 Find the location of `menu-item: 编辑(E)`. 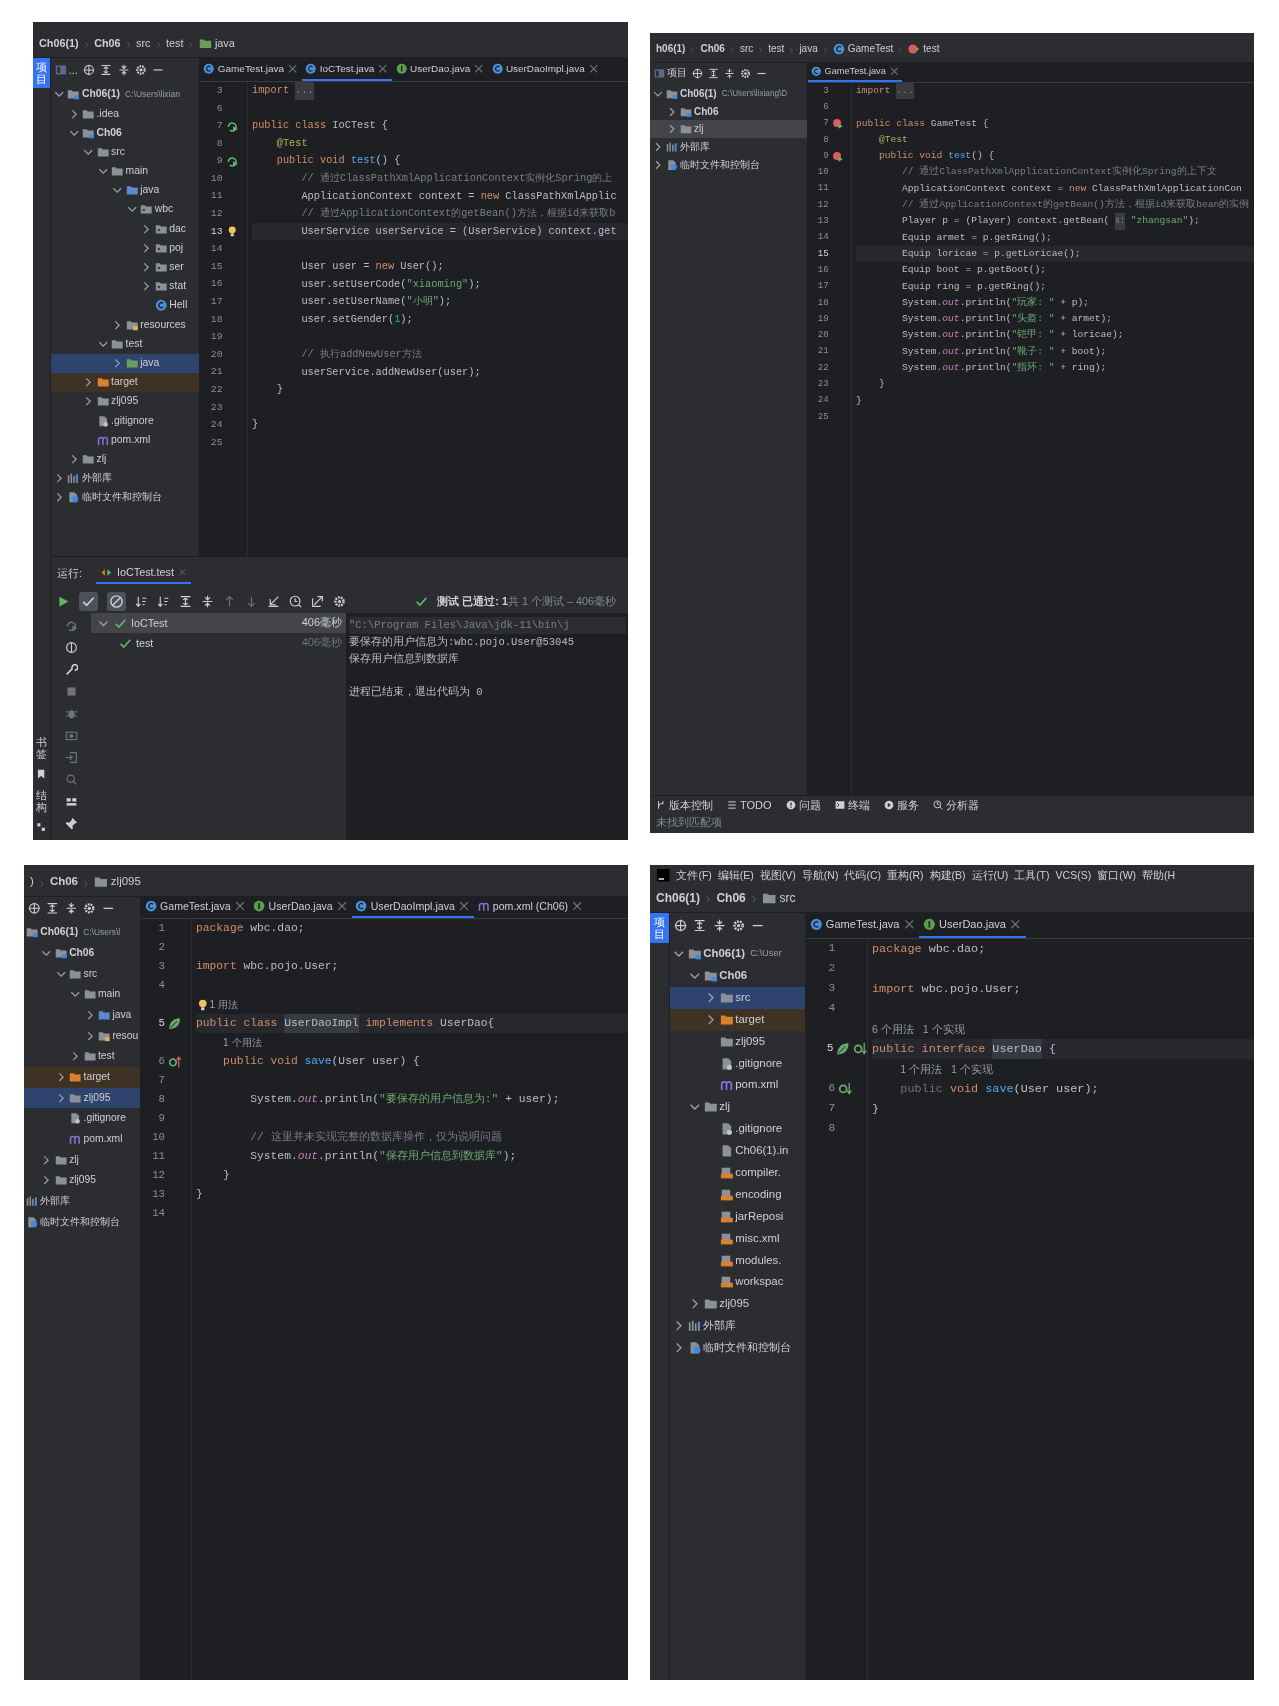

menu-item: 编辑(E) is located at coordinates (735, 875).